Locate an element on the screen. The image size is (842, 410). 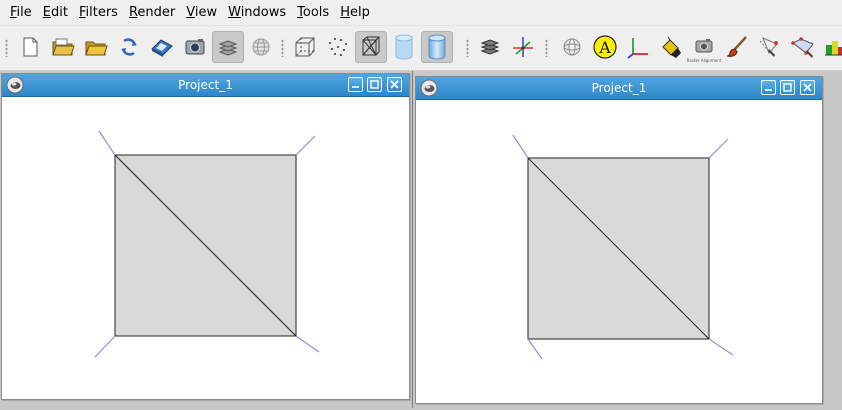
menu-help-label: elp is located at coordinates (359, 12).